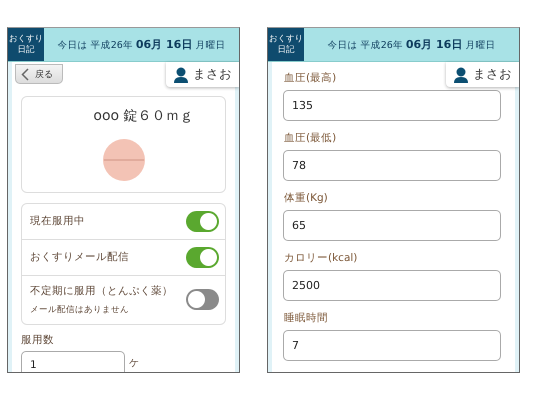 The height and width of the screenshot is (400, 533). What do you see at coordinates (392, 285) in the screenshot?
I see `input-field: 2500` at bounding box center [392, 285].